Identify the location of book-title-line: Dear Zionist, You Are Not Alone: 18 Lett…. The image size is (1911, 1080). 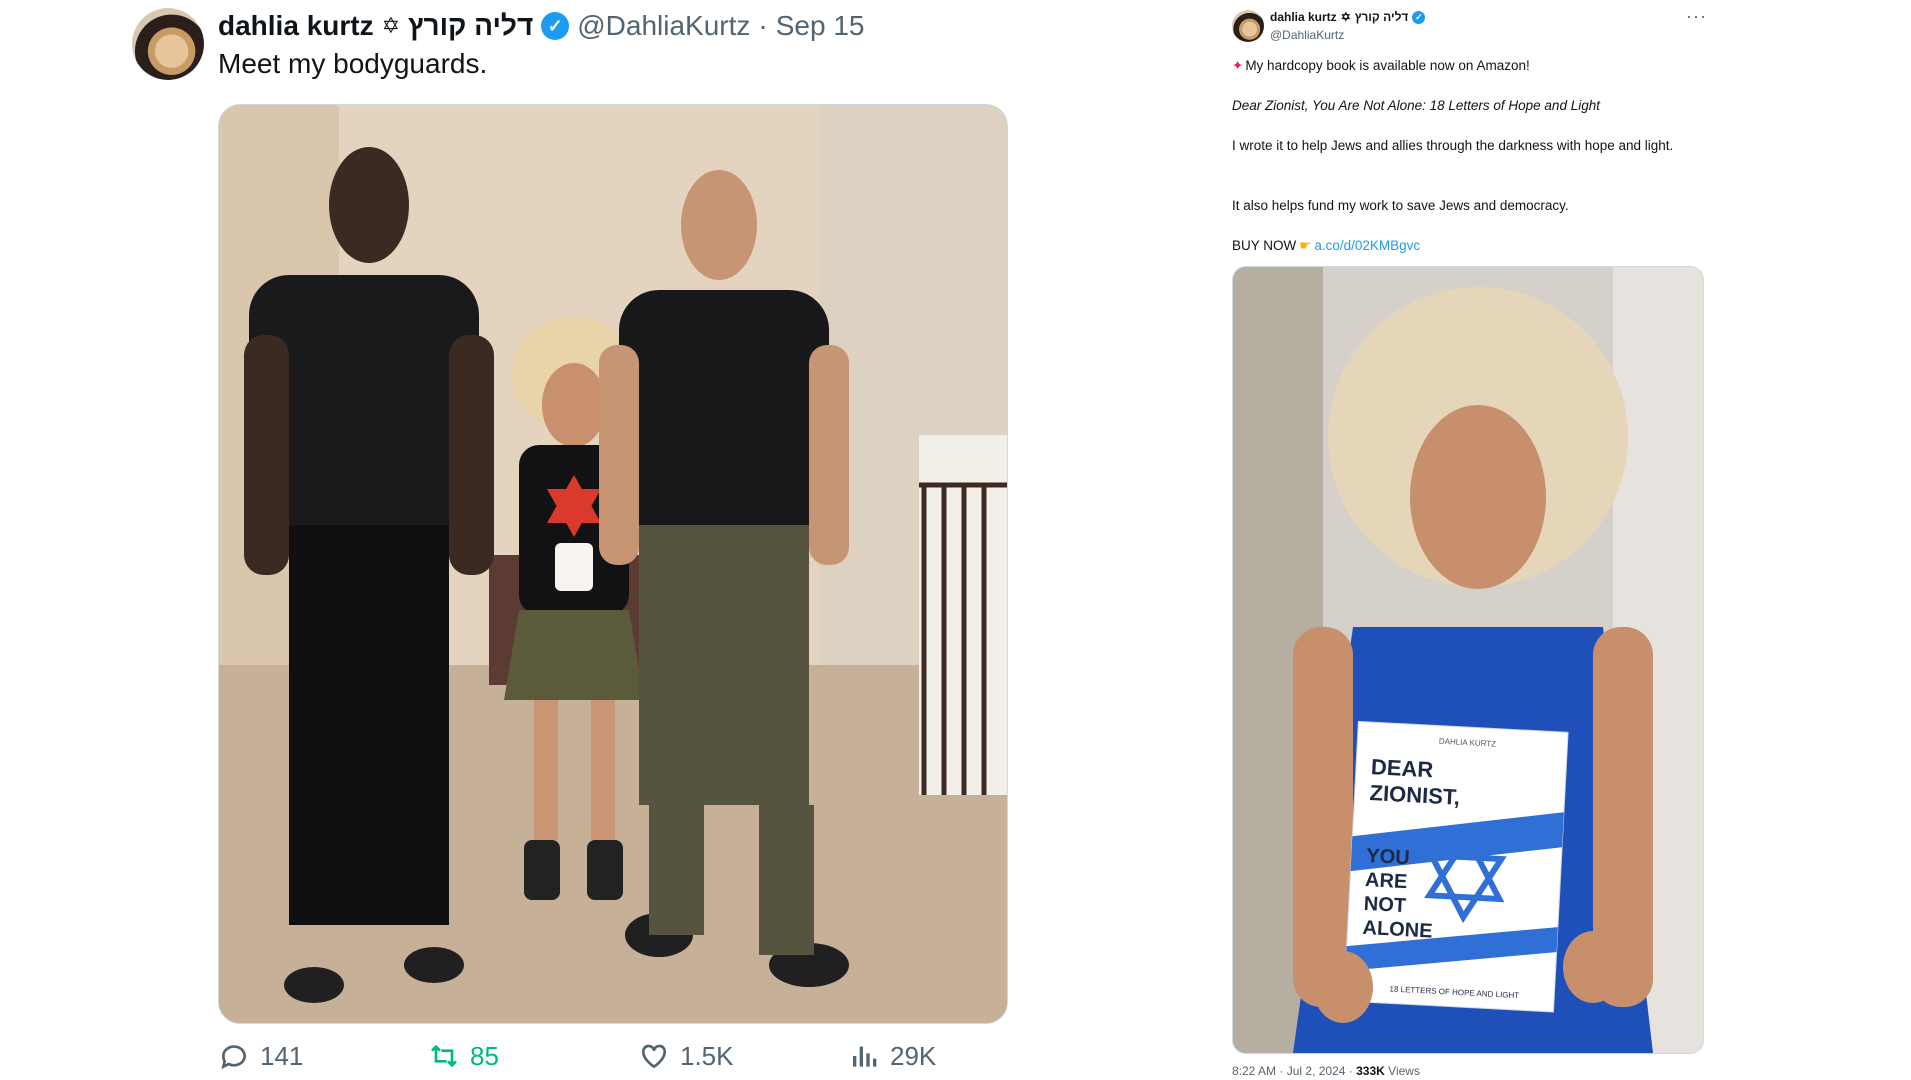
(1416, 105).